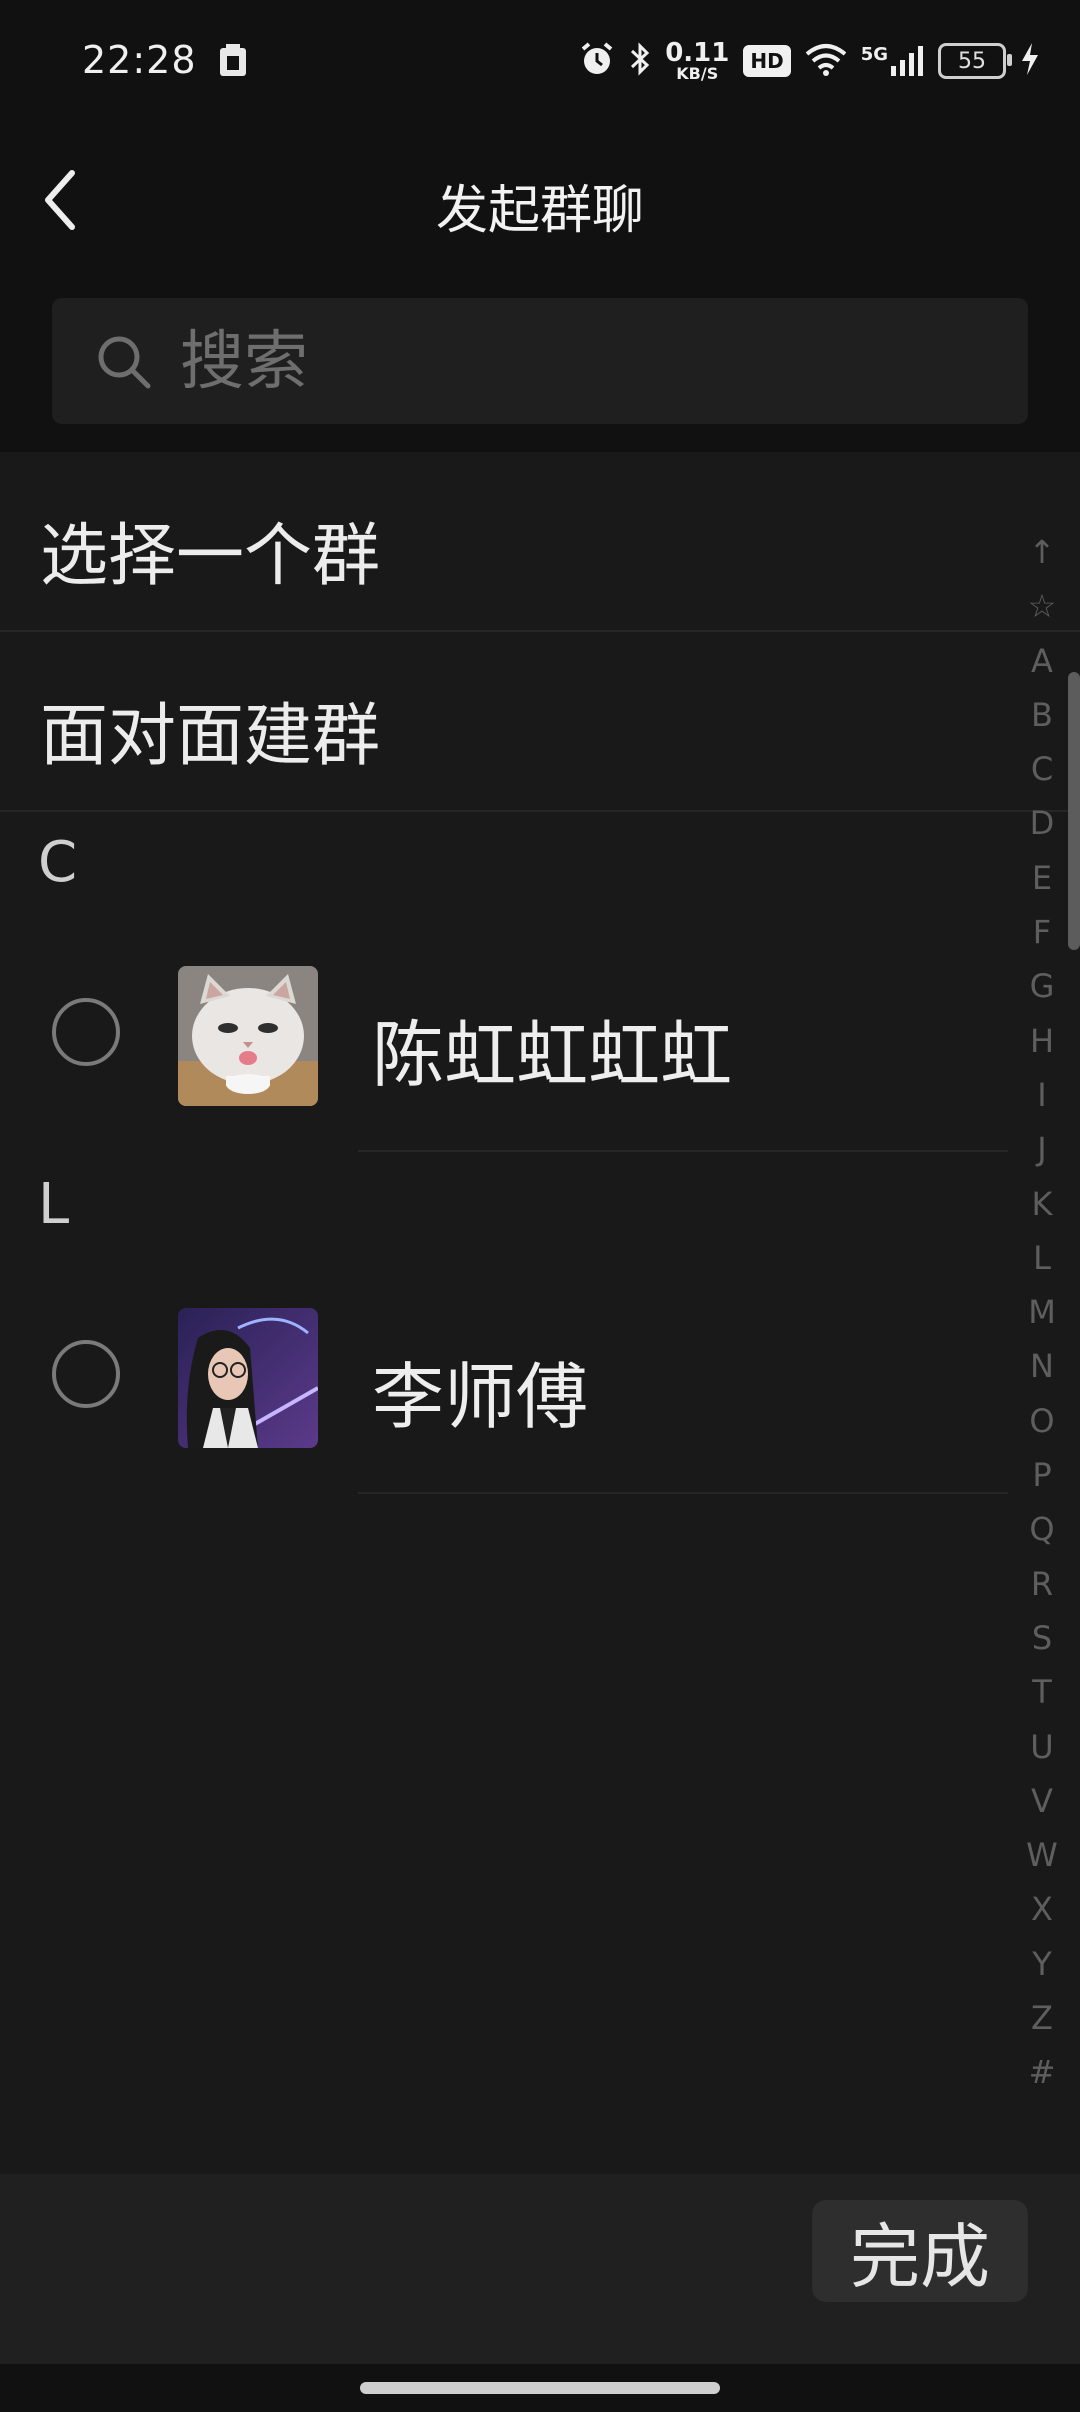 This screenshot has height=2412, width=1080. Describe the element at coordinates (580, 362) in the screenshot. I see `search-input` at that location.